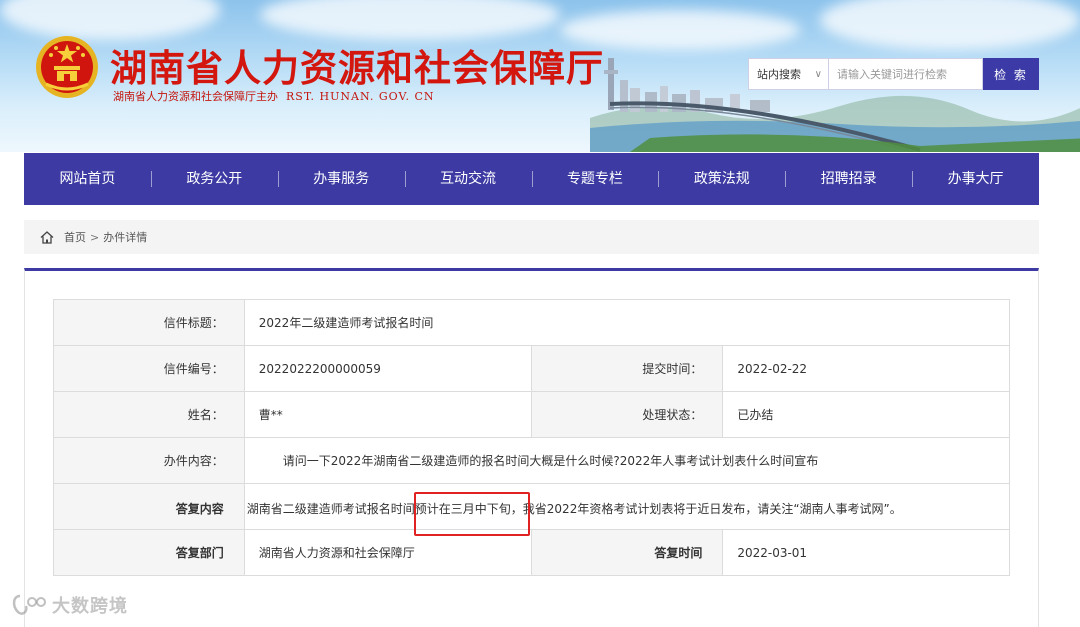 Image resolution: width=1080 pixels, height=627 pixels. What do you see at coordinates (67, 67) in the screenshot?
I see `national-emblem-icon` at bounding box center [67, 67].